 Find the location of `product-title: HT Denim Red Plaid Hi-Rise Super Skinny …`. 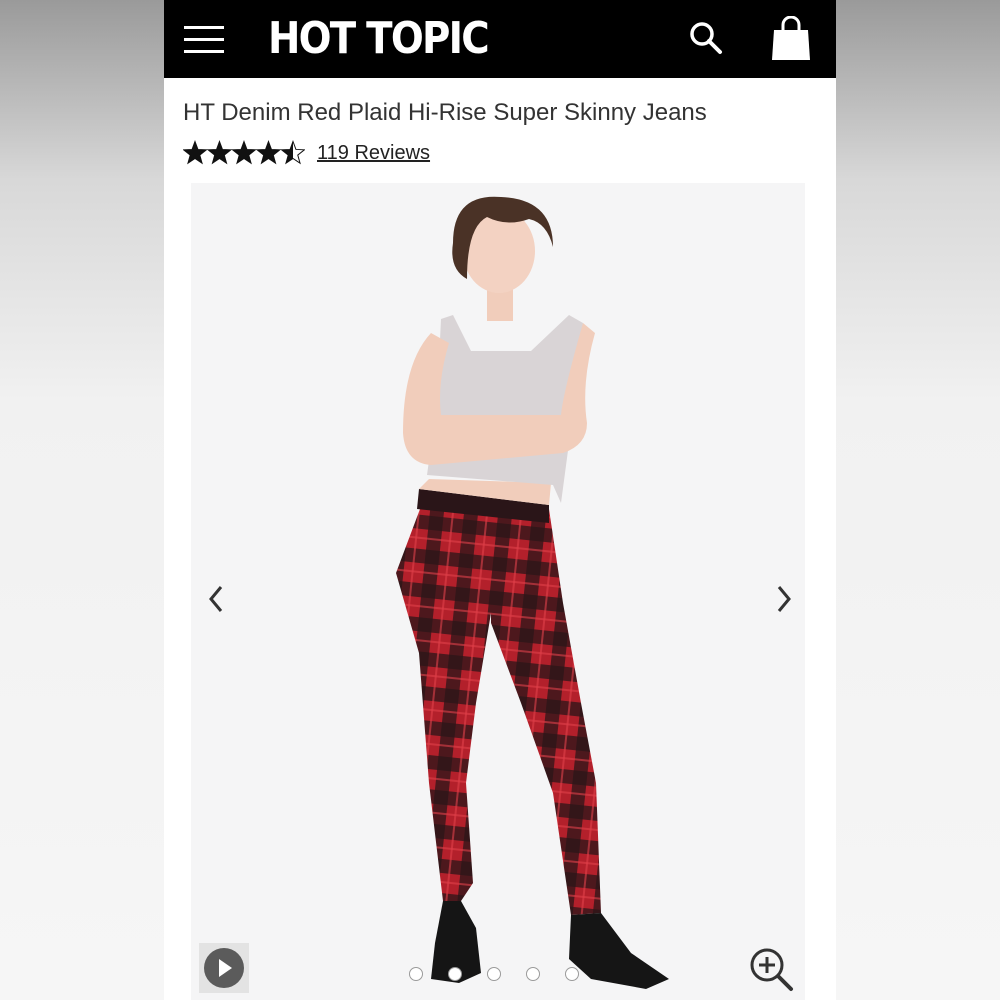

product-title: HT Denim Red Plaid Hi-Rise Super Skinny … is located at coordinates (445, 112).